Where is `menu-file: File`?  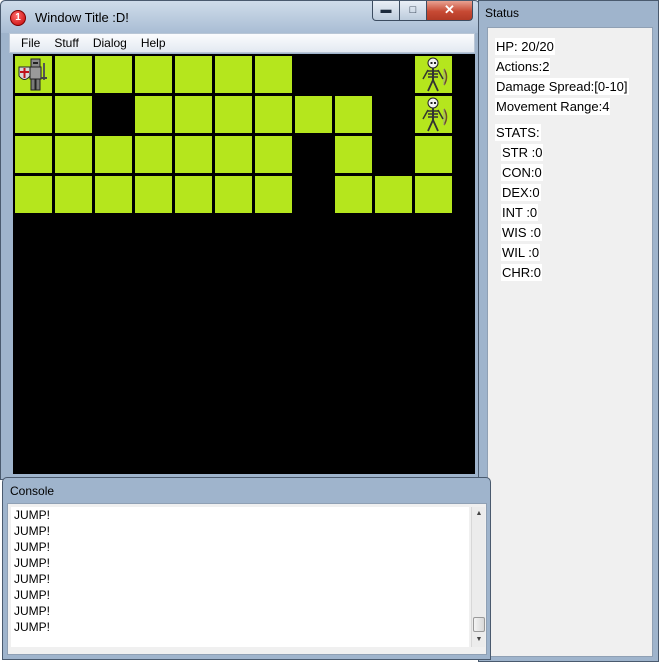 menu-file: File is located at coordinates (30, 43).